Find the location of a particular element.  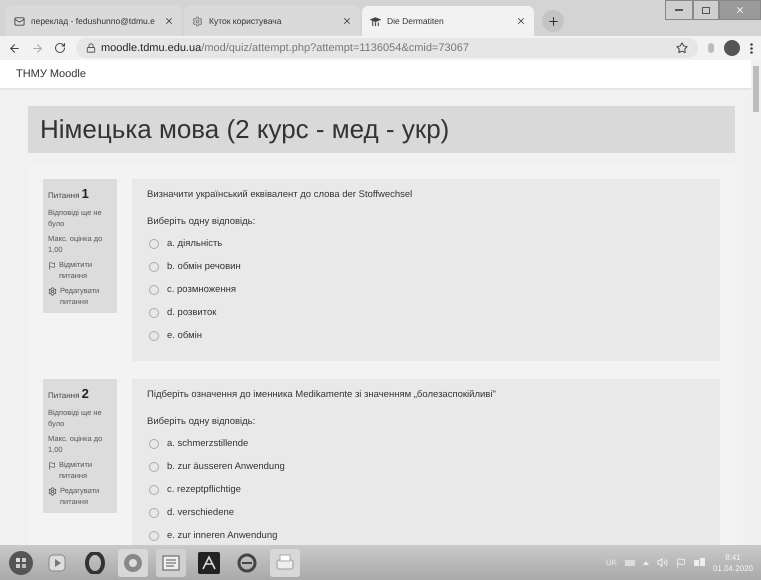

answer-option: d. verschiedene is located at coordinates (200, 512).